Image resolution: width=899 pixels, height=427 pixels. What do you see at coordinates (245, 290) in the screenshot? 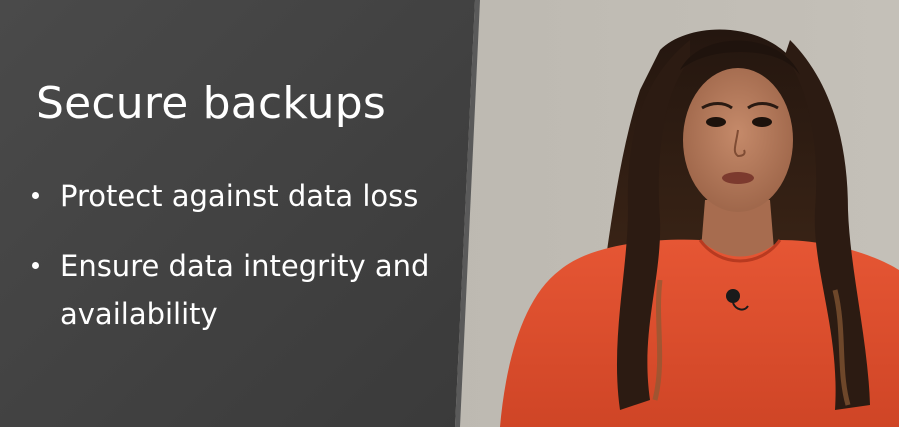
I see `bullet-text: Ensure data integrity and availability` at bounding box center [245, 290].